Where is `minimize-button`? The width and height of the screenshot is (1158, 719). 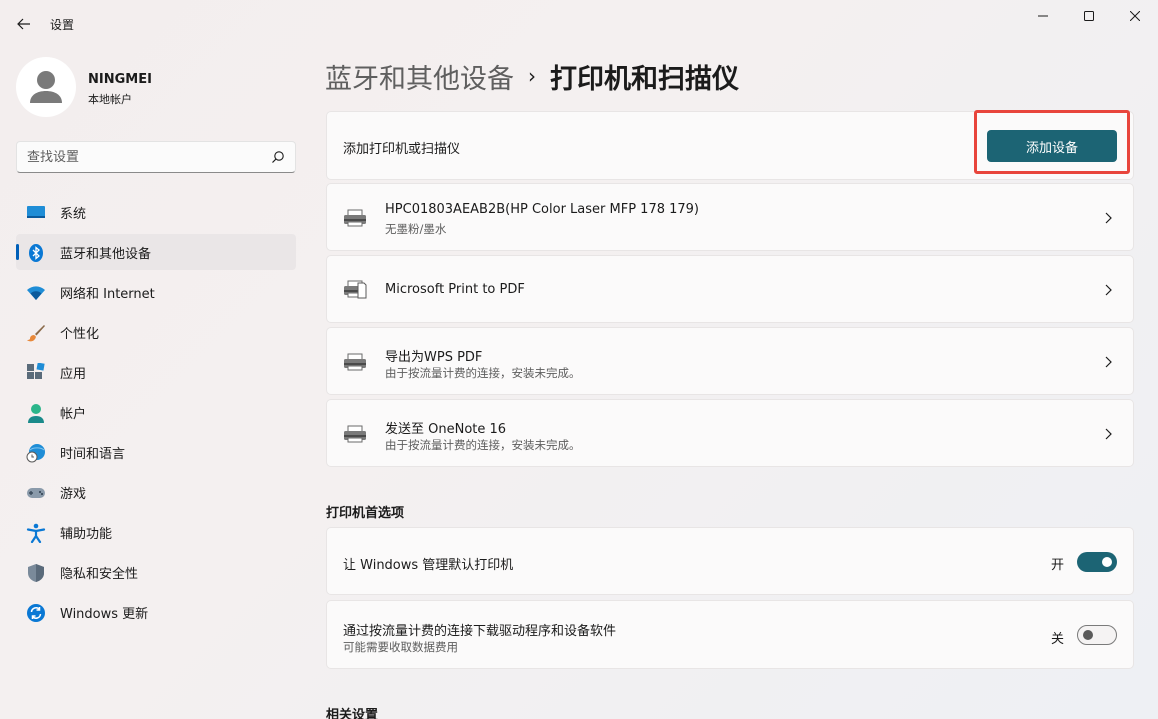 minimize-button is located at coordinates (1043, 16).